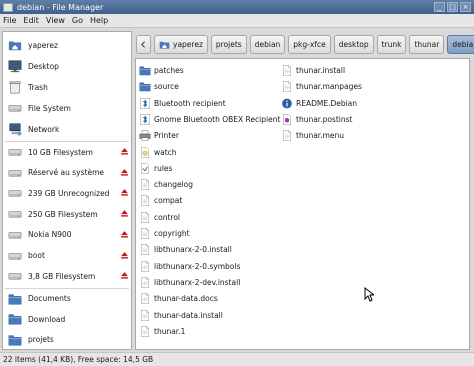  What do you see at coordinates (190, 103) in the screenshot?
I see `file-name: Bluetooth recipient` at bounding box center [190, 103].